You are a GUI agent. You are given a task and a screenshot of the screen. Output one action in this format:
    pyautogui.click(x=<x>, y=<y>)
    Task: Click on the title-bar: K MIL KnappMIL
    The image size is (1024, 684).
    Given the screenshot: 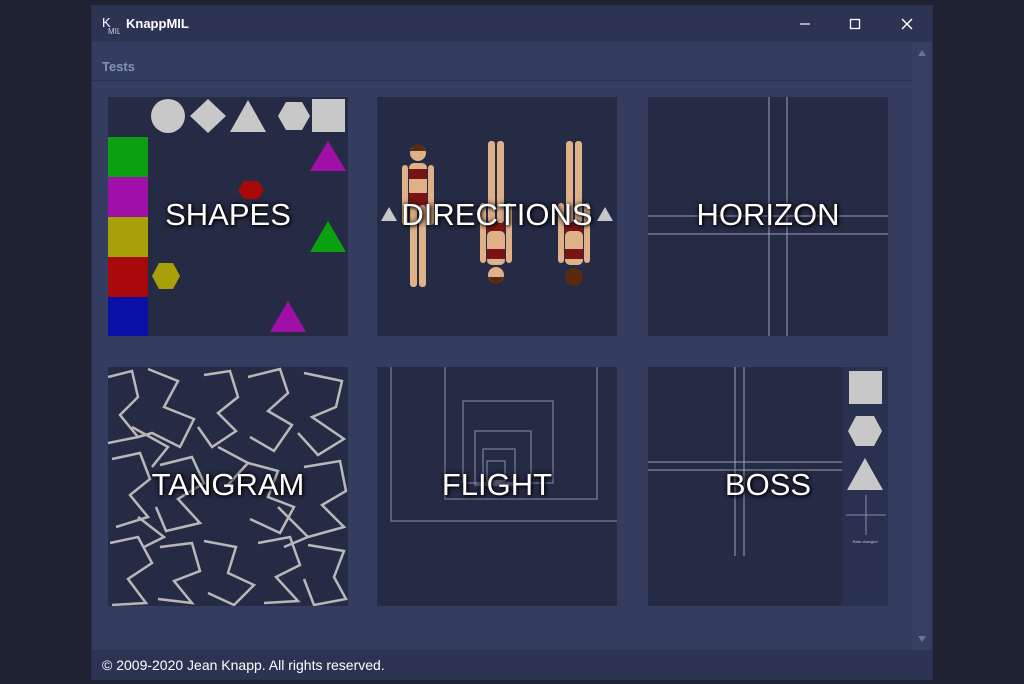 What is the action you would take?
    pyautogui.click(x=512, y=24)
    